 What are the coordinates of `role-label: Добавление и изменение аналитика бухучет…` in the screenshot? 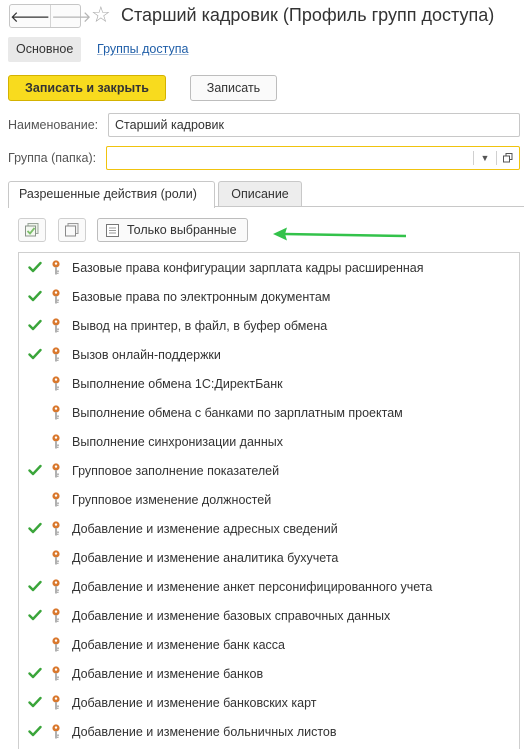 It's located at (205, 558).